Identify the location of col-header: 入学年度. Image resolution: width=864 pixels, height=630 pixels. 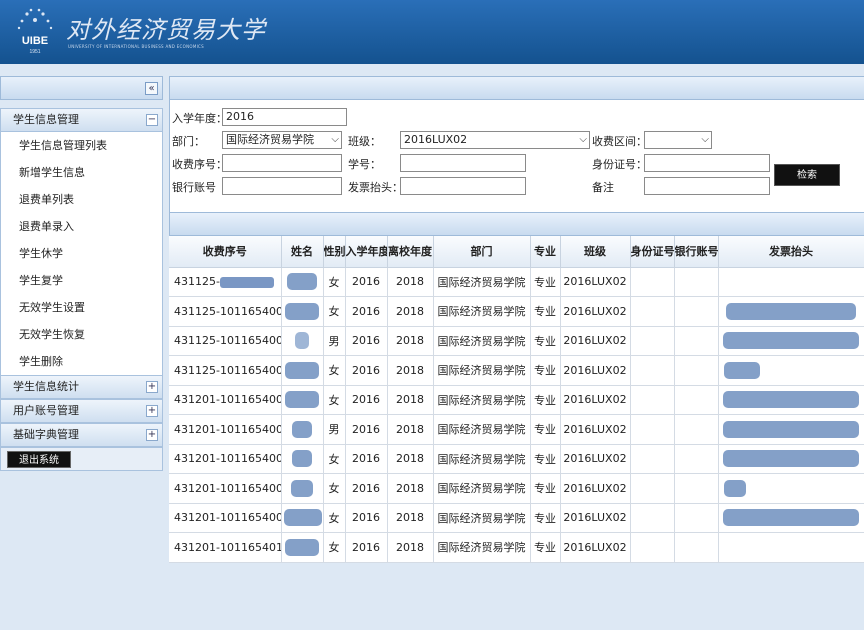
(366, 252).